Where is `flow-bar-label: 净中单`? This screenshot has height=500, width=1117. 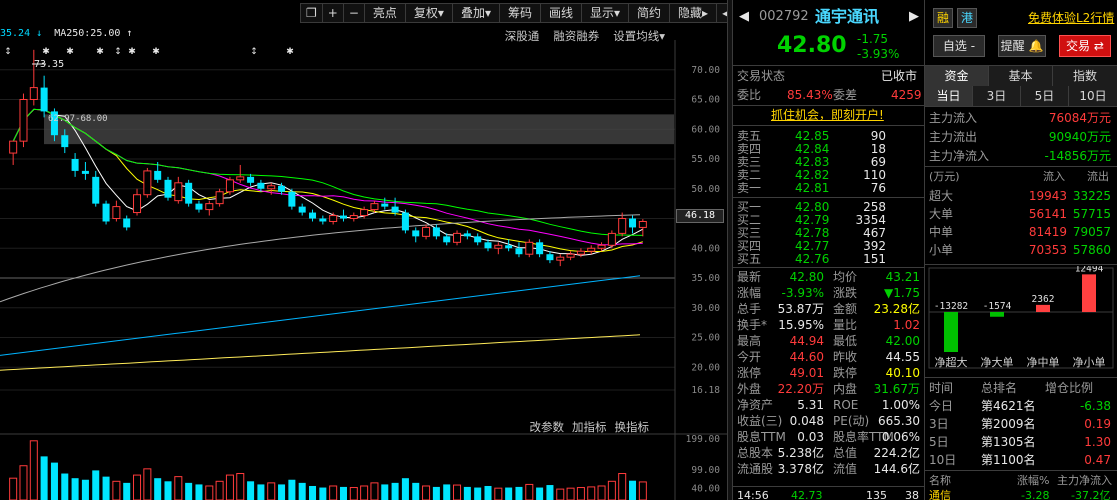 flow-bar-label: 净中单 is located at coordinates (1043, 362).